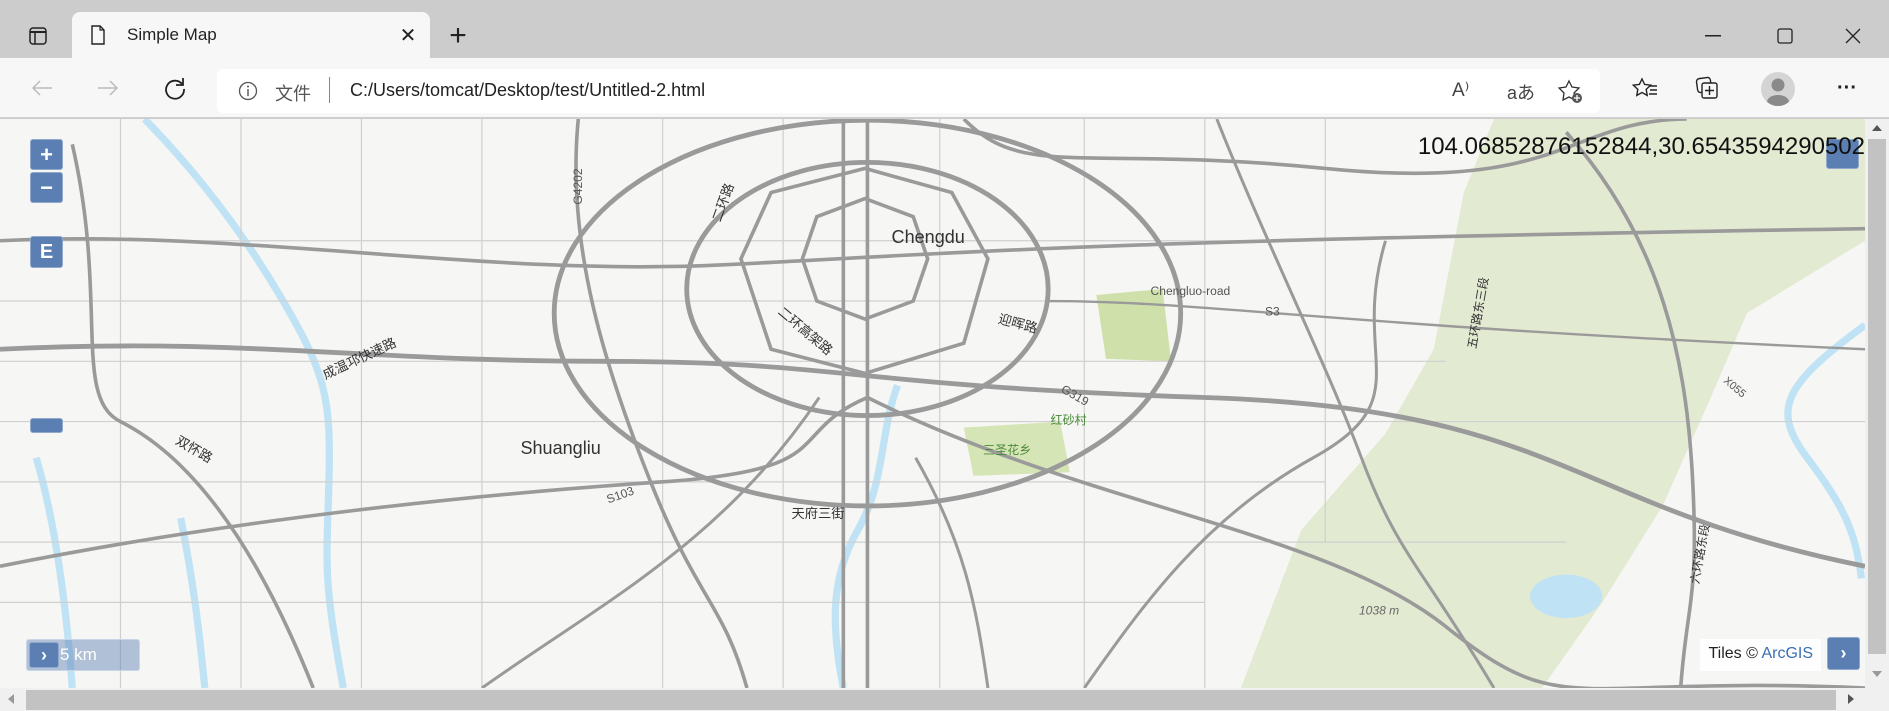 Image resolution: width=1889 pixels, height=711 pixels. Describe the element at coordinates (1379, 610) in the screenshot. I see `label-elevation: 1038 m` at that location.